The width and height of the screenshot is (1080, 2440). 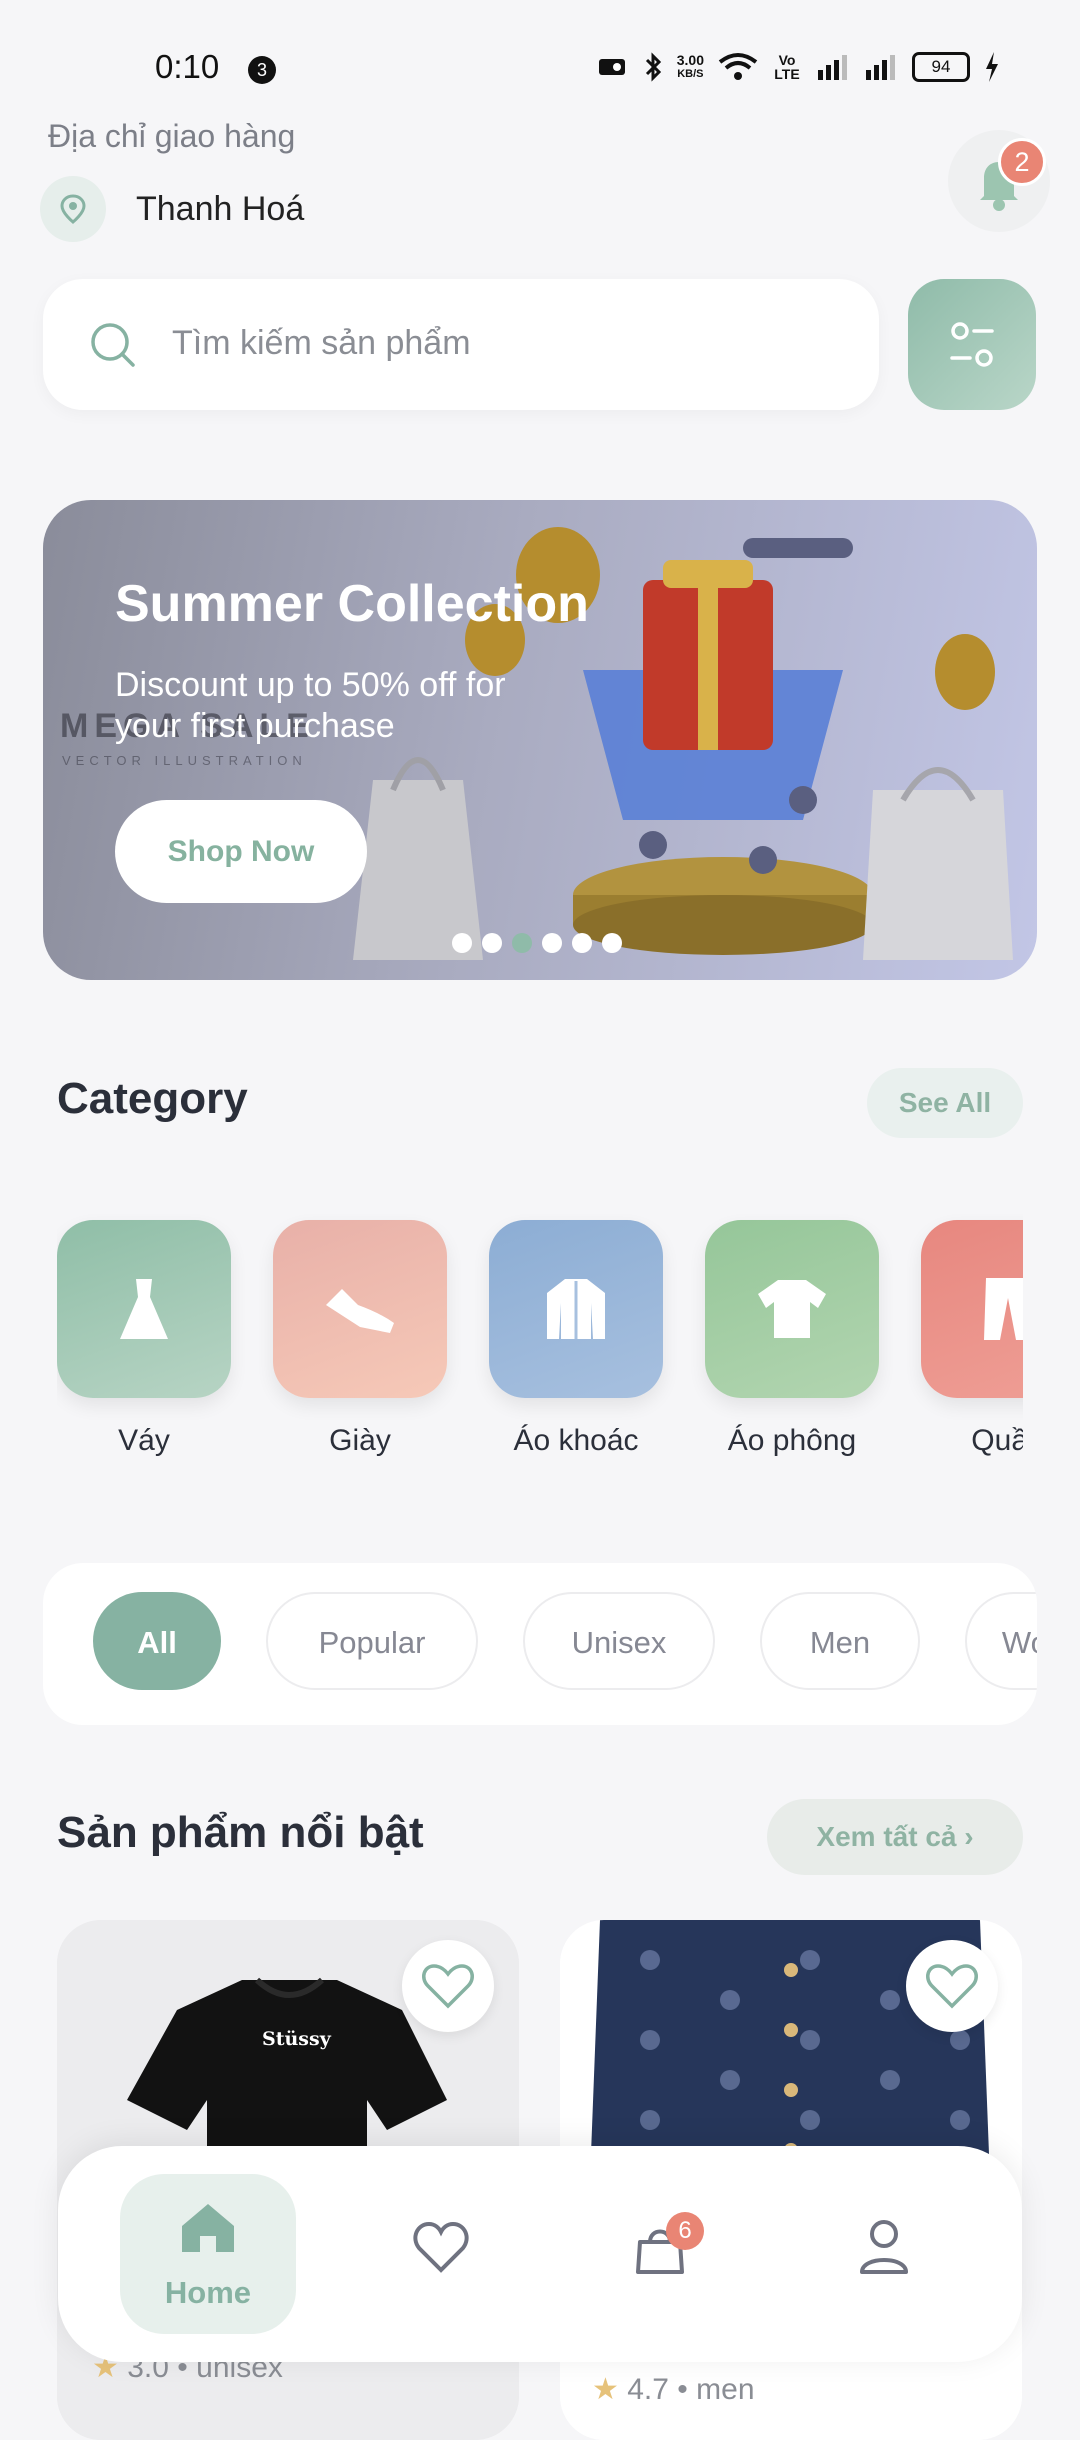 I want to click on notification-badge: 2, so click(x=1022, y=162).